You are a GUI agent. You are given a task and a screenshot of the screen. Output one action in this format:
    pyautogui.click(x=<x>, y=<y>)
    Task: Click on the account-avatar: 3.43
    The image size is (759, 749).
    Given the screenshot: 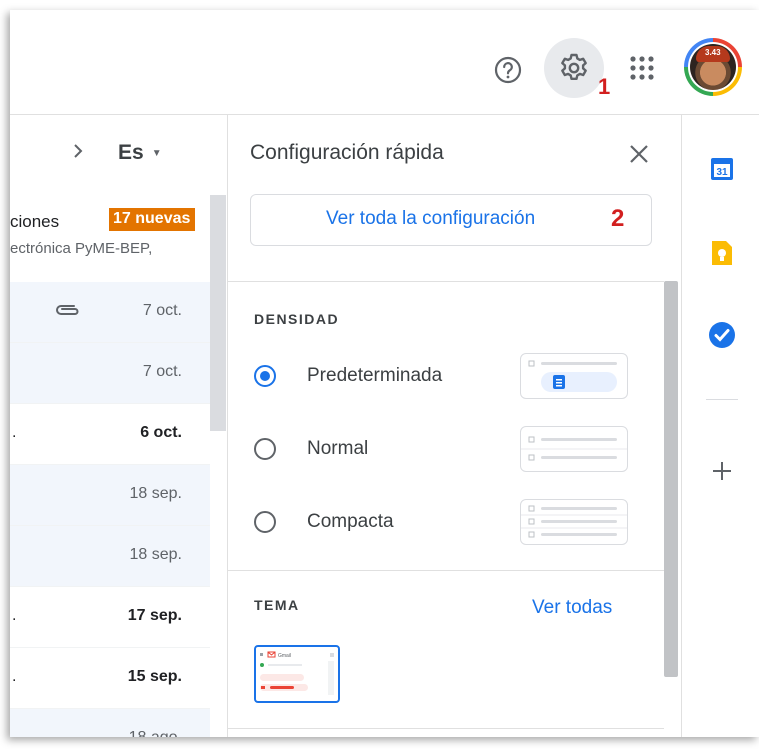 What is the action you would take?
    pyautogui.click(x=713, y=67)
    